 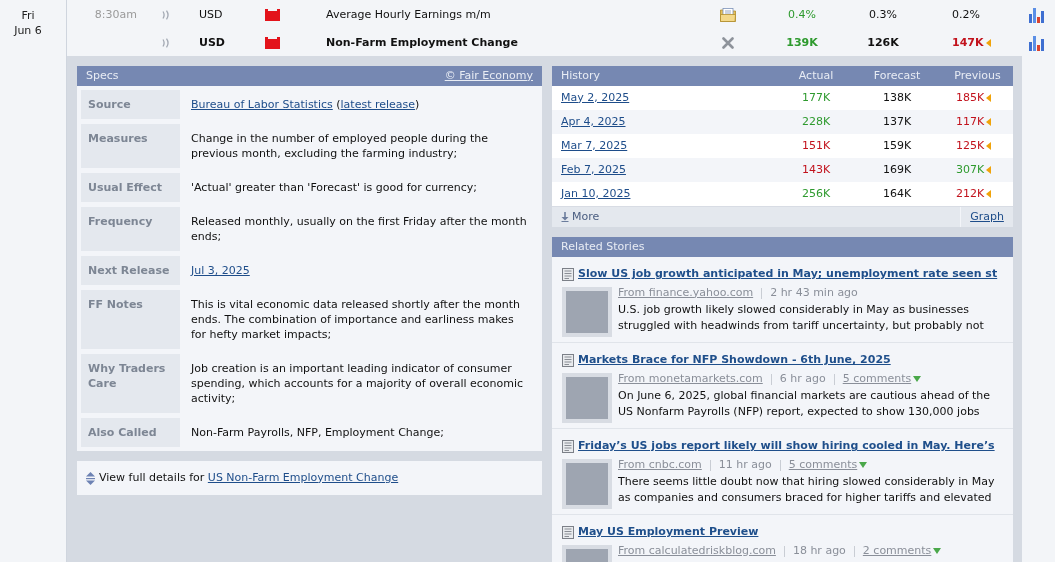 What do you see at coordinates (970, 145) in the screenshot?
I see `previous-value: 125K` at bounding box center [970, 145].